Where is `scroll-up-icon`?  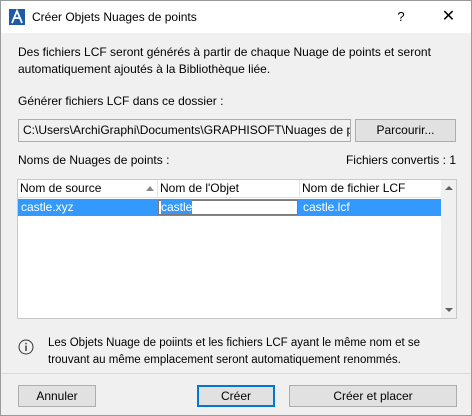 scroll-up-icon is located at coordinates (449, 188).